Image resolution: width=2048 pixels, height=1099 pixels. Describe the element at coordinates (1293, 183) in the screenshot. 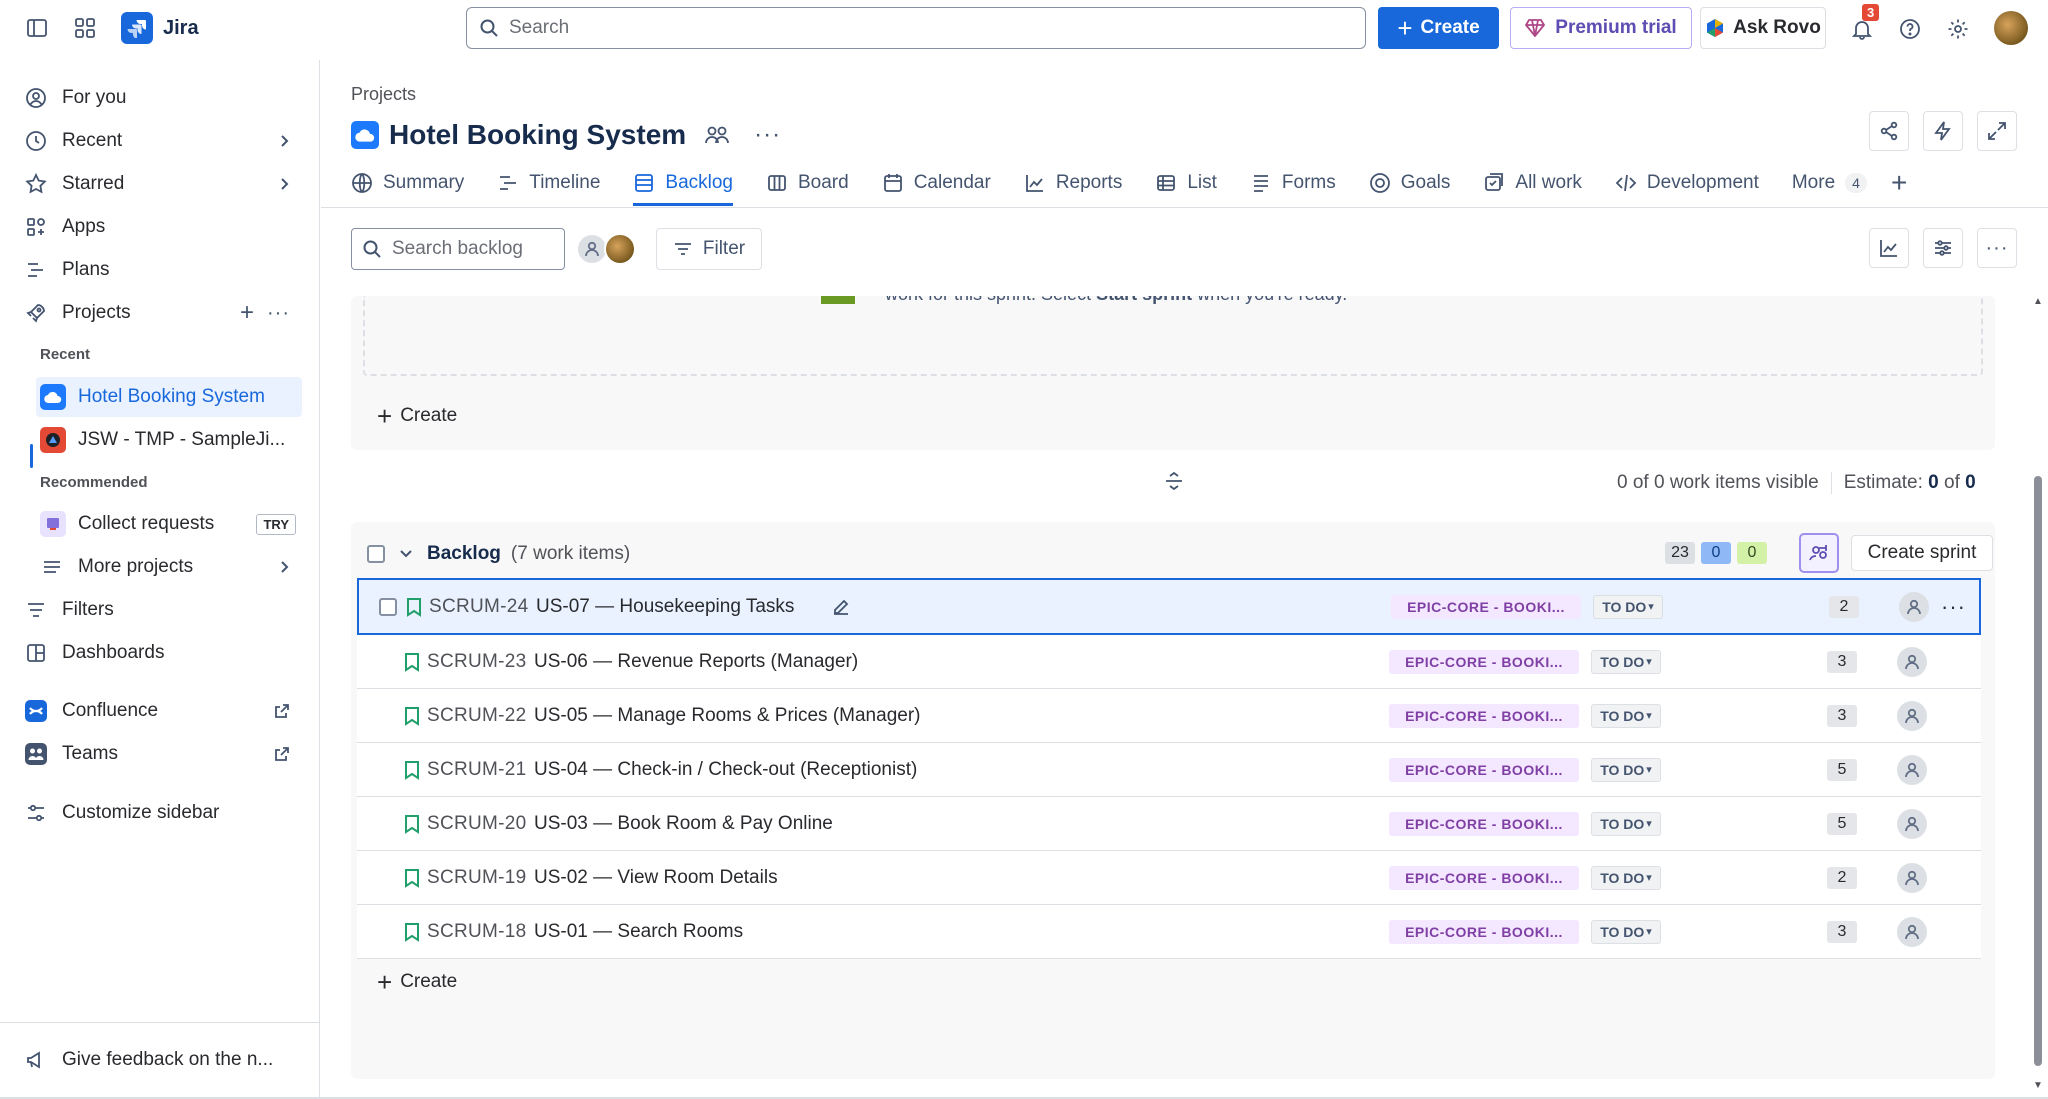

I see `tab-forms: Forms` at that location.